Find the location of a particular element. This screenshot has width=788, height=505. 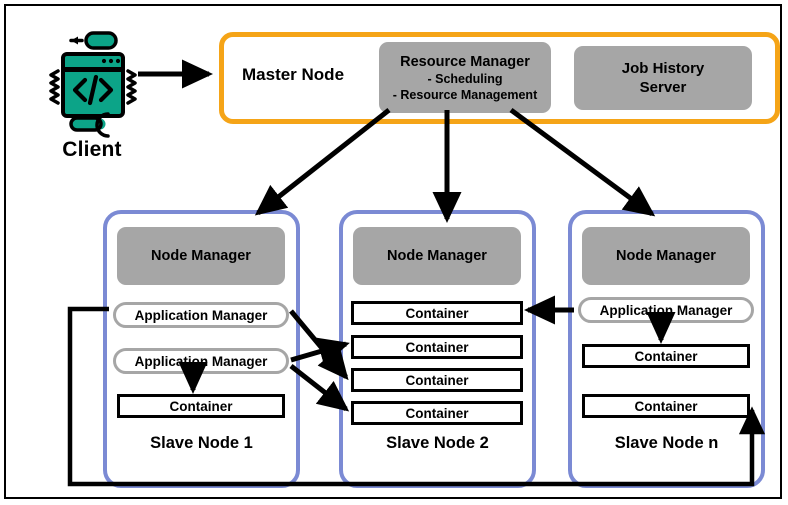

resource-manager-bullet-1: - Scheduling is located at coordinates (465, 79).